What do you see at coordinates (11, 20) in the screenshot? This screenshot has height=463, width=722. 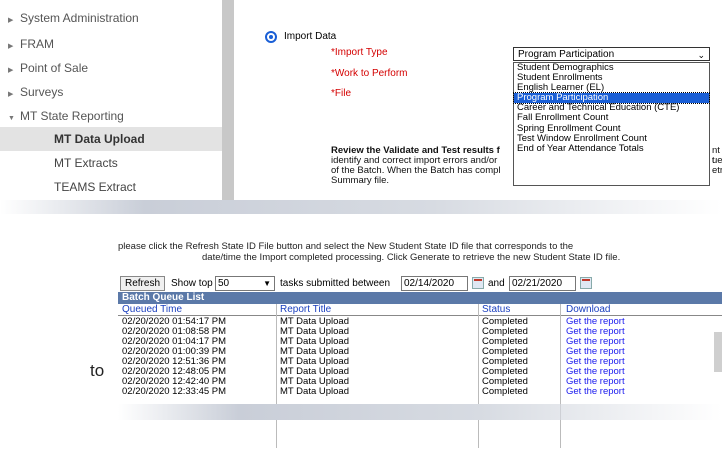 I see `triangle-right-icon: ▶` at bounding box center [11, 20].